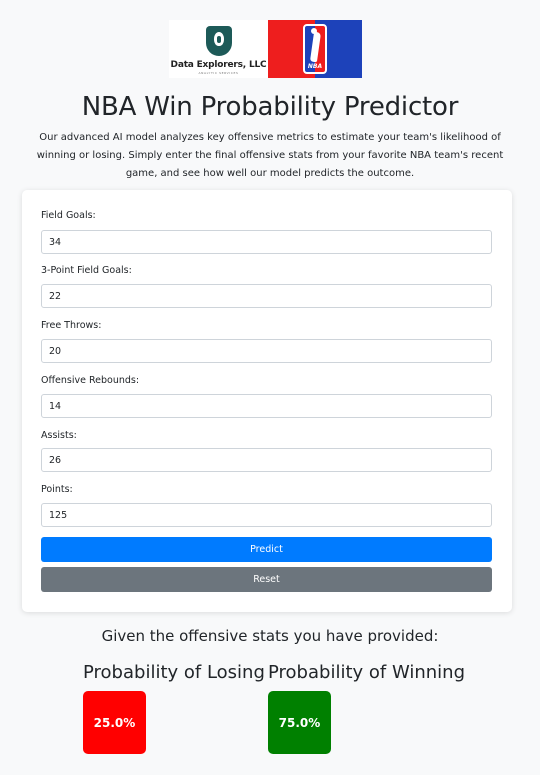  I want to click on losing-probability-title: Probability of Losing, so click(174, 672).